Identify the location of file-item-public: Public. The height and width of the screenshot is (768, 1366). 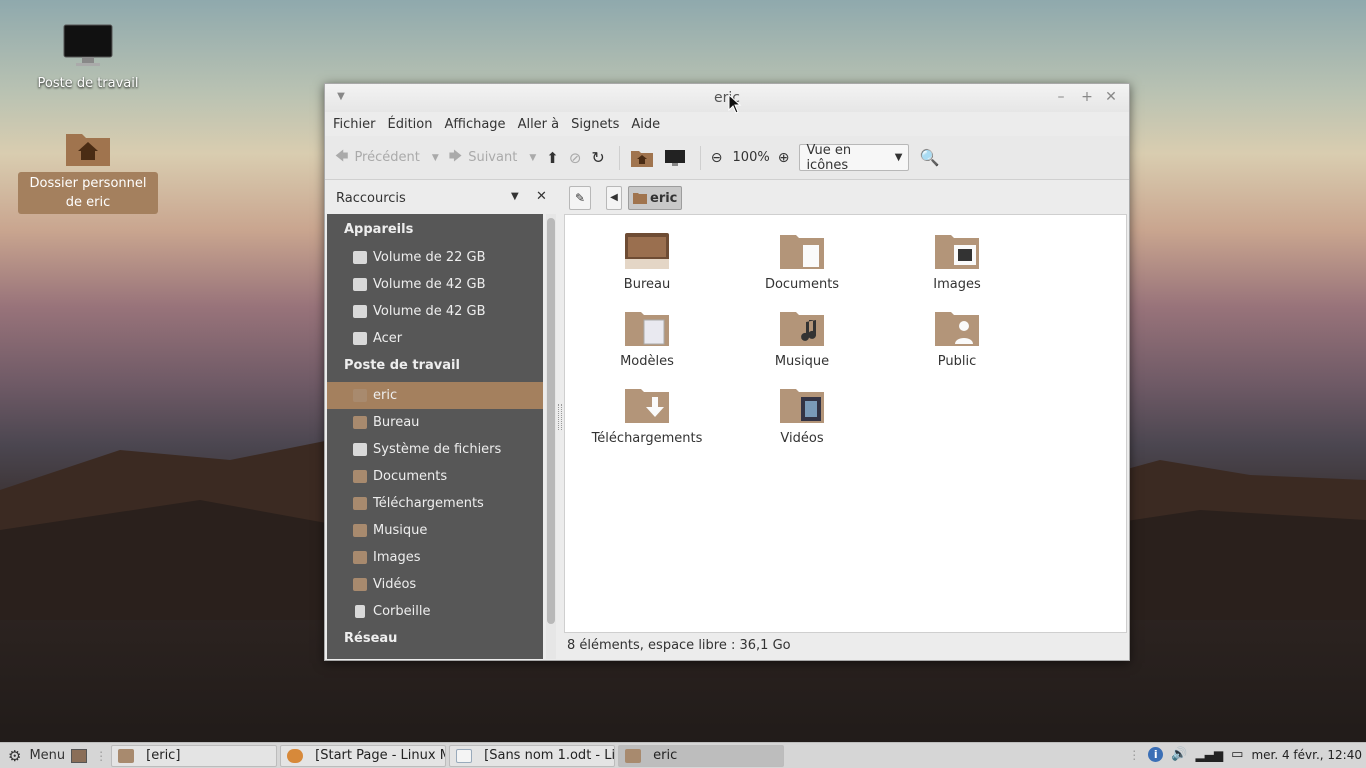
(957, 338).